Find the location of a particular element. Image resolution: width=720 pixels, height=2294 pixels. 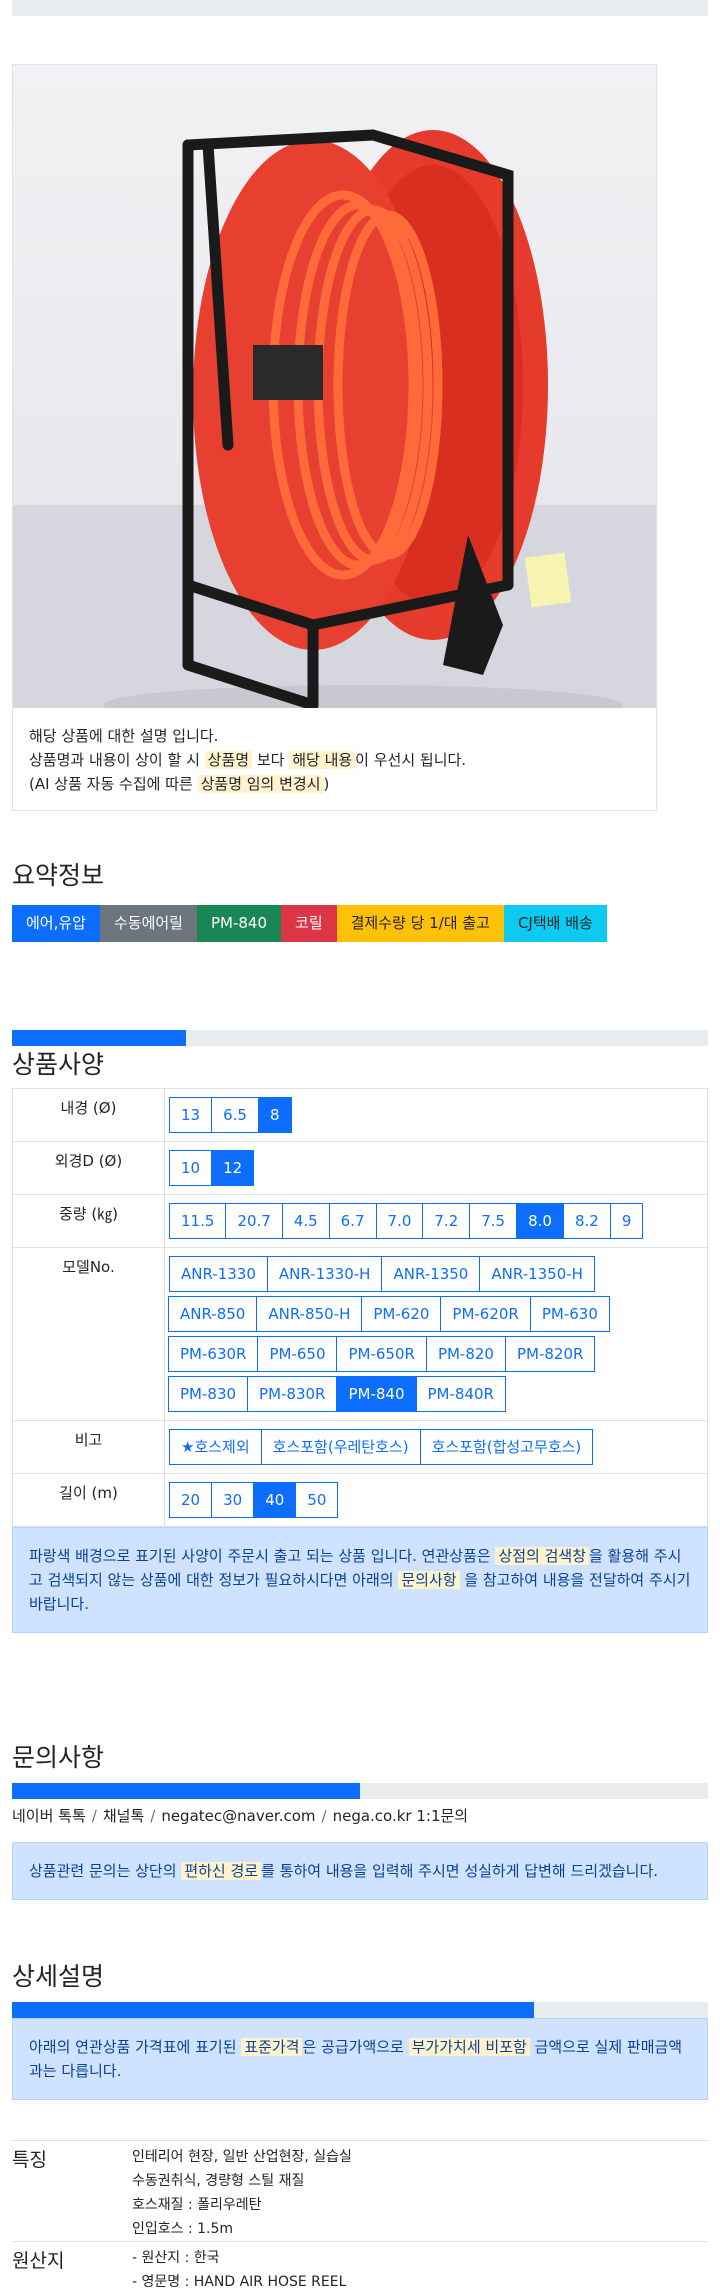

spec-option-button: 8.2 is located at coordinates (586, 1221).